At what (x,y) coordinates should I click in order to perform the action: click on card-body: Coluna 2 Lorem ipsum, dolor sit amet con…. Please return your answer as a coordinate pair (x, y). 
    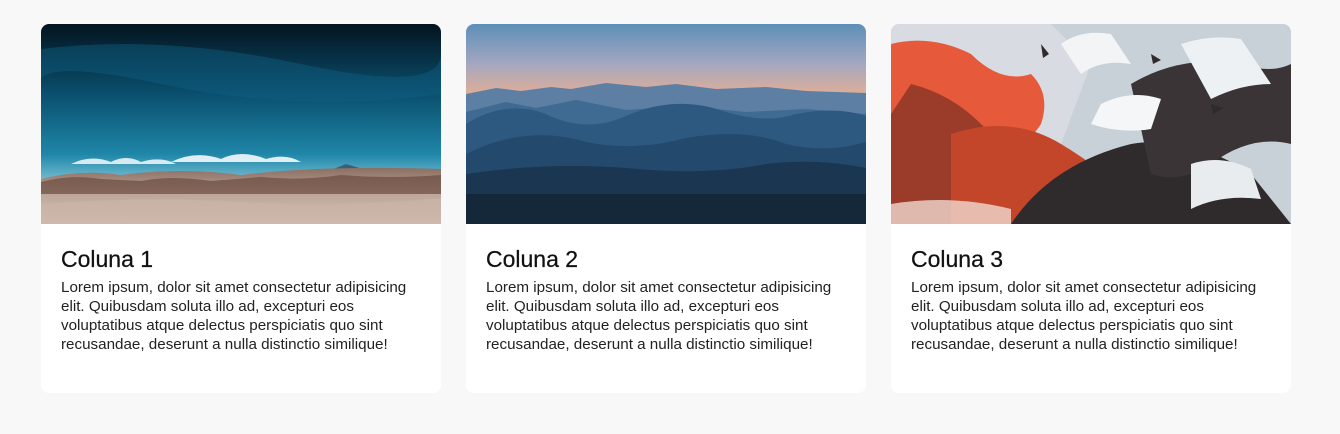
    Looking at the image, I should click on (666, 299).